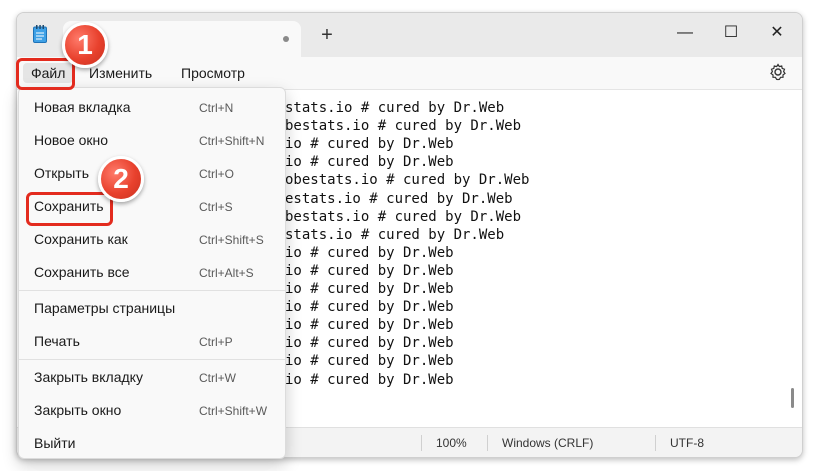  Describe the element at coordinates (81, 239) in the screenshot. I see `menu-item-label: Сохранить как` at that location.